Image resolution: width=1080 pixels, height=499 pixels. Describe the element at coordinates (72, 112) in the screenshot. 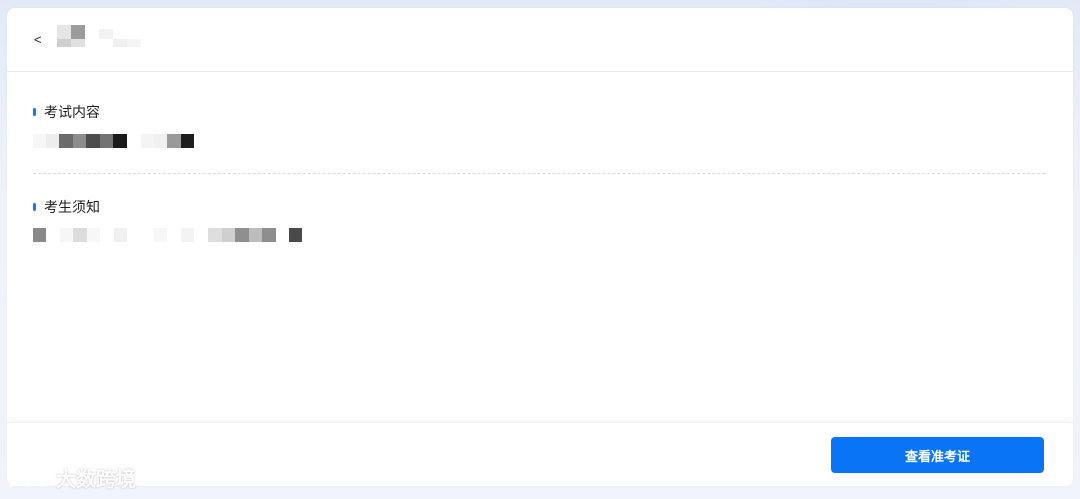

I see `section-title: 考试内容` at that location.